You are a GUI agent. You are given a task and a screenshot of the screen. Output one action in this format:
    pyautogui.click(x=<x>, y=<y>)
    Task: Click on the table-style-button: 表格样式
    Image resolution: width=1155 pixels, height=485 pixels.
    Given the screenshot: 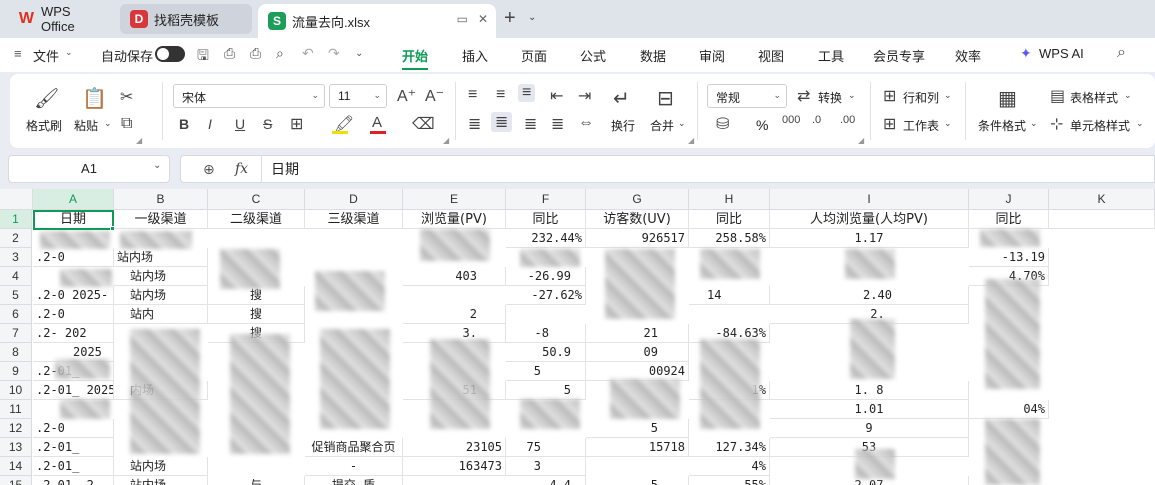 What is the action you would take?
    pyautogui.click(x=1094, y=97)
    